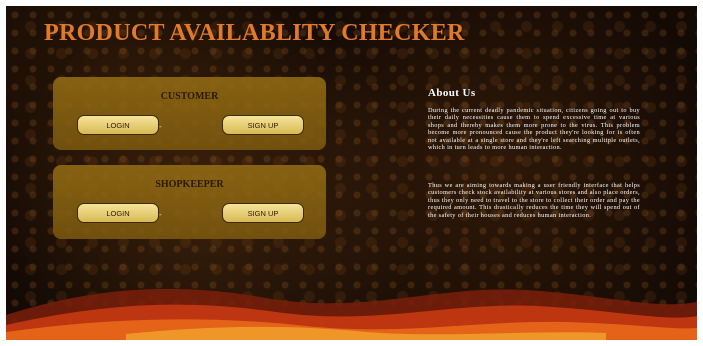 This screenshot has width=703, height=346. I want to click on page-title: PRODUCT AVAILABLITY CHECKER, so click(254, 33).